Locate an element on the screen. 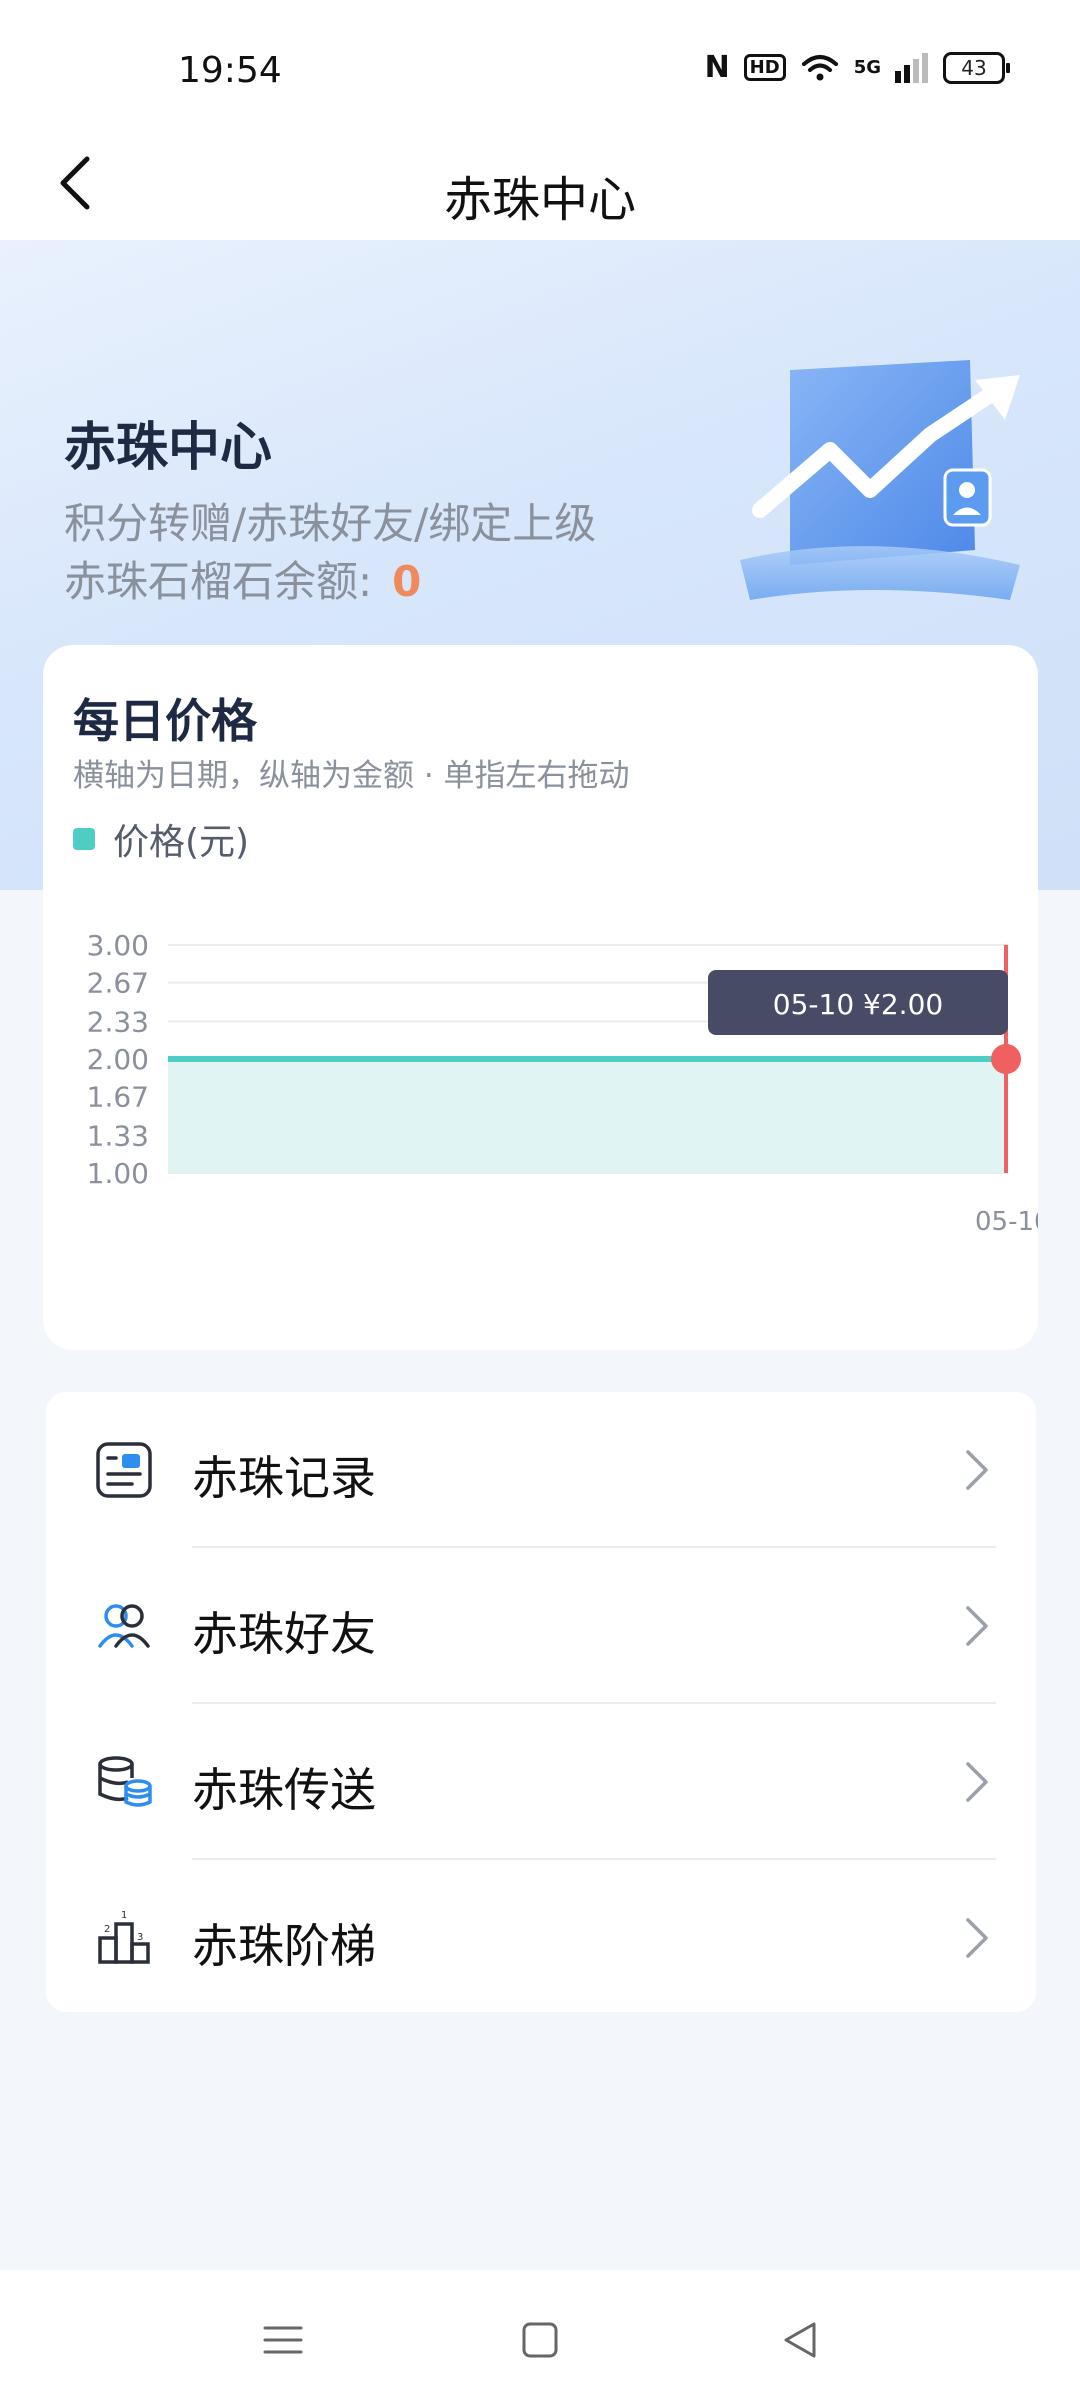 This screenshot has height=2400, width=1080. x-tick-label: 05-10 is located at coordinates (1006, 1222).